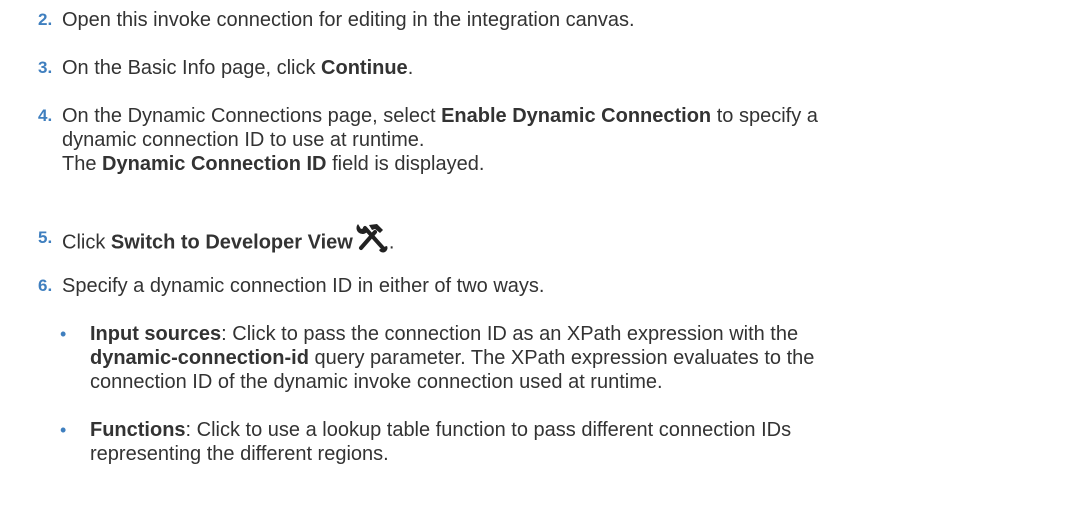 The image size is (1081, 516). I want to click on bullet-text-line-2: representing the different regions., so click(239, 454).